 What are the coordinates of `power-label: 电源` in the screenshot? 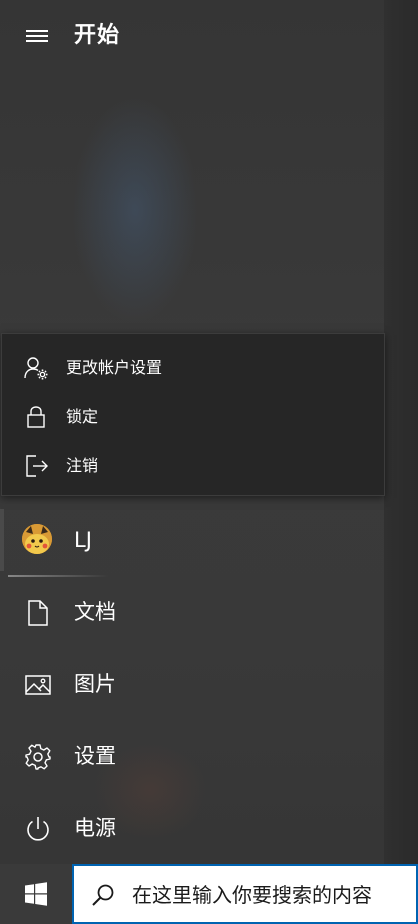 It's located at (95, 828).